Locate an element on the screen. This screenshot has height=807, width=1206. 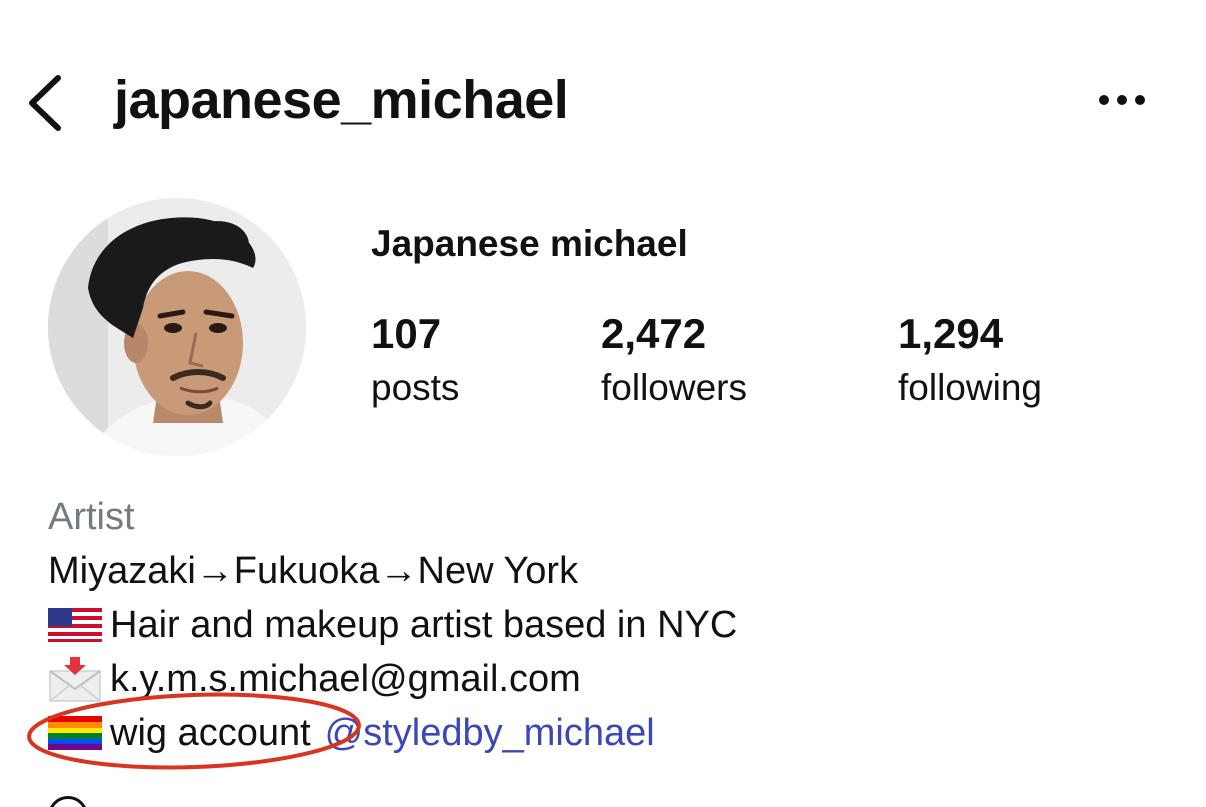
bio-line-location: Miyazaki→Fukuoka→New York is located at coordinates (608, 571).